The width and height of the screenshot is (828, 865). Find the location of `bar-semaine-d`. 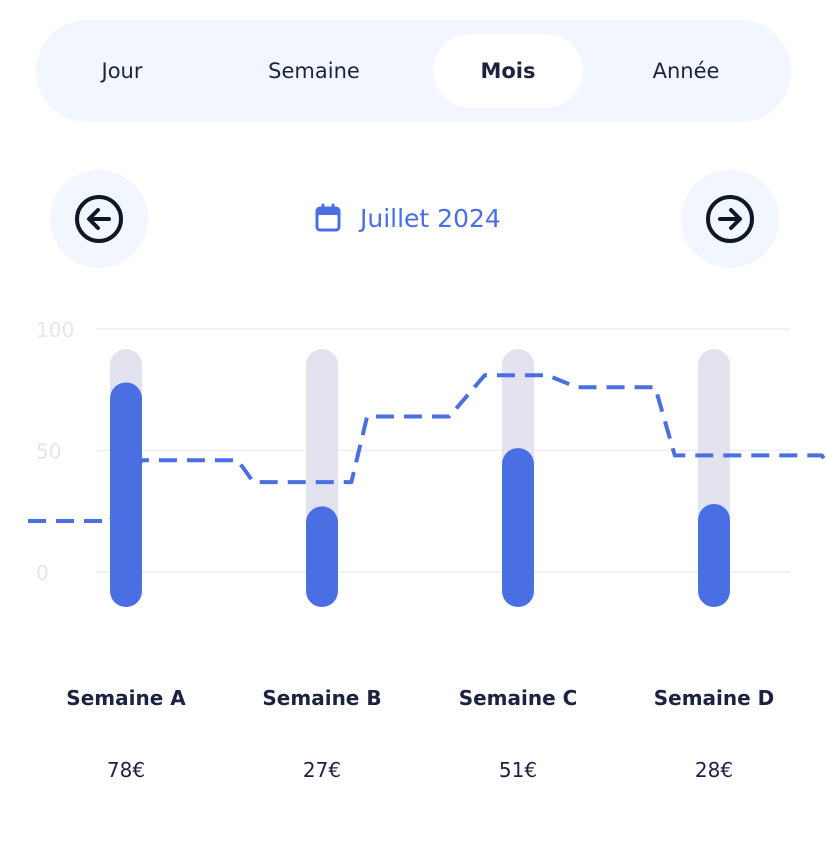

bar-semaine-d is located at coordinates (714, 555).